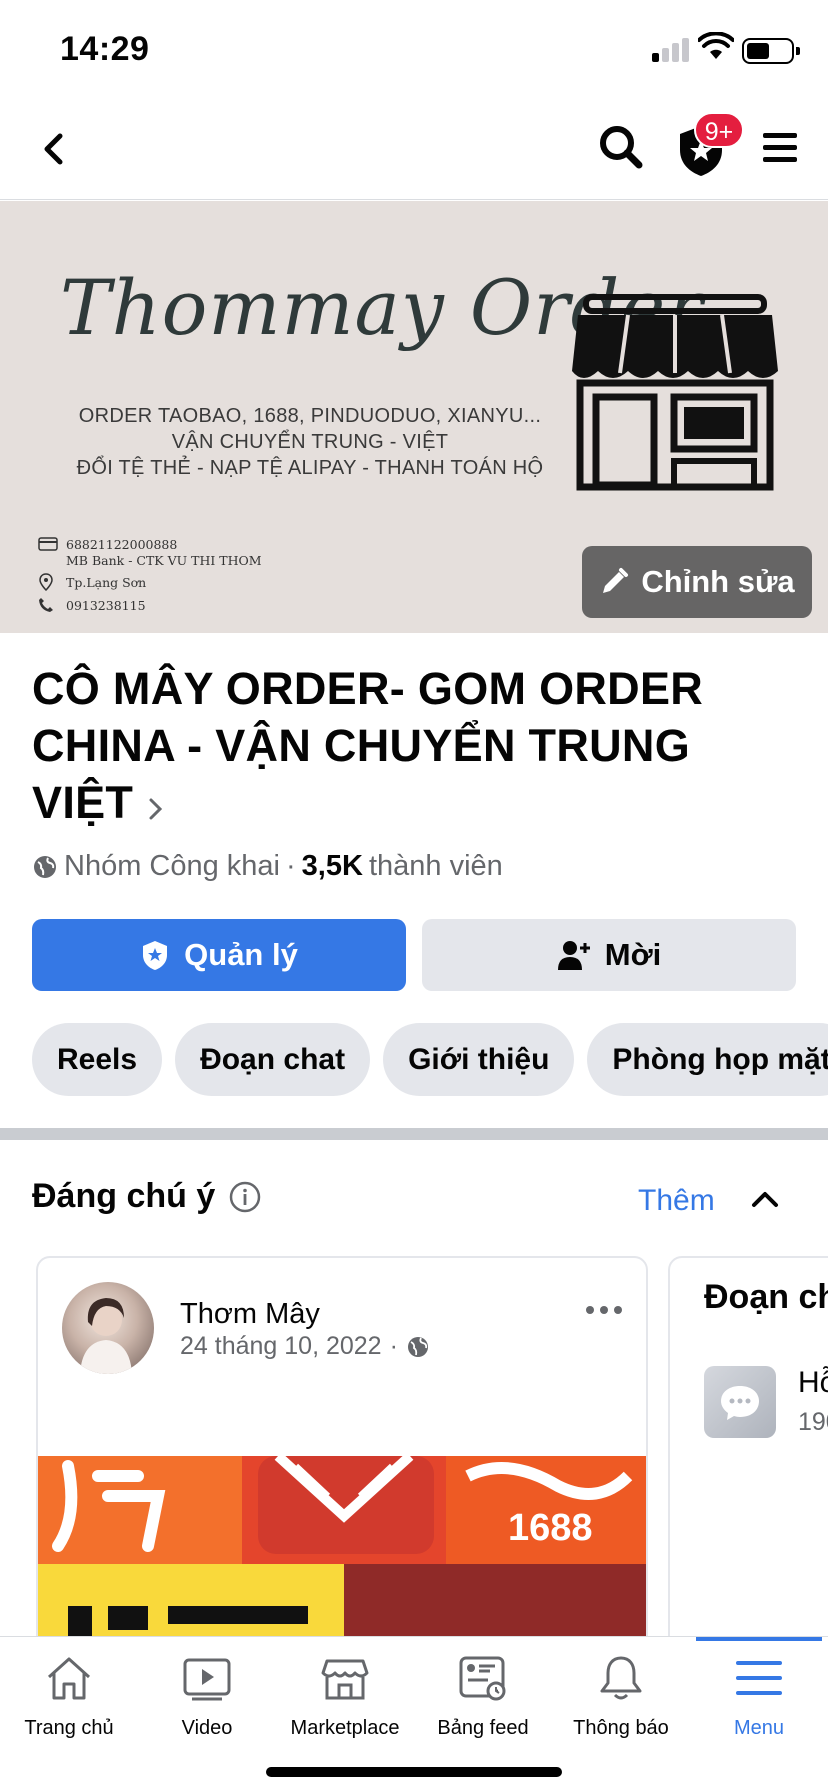 The width and height of the screenshot is (828, 1792). I want to click on post-image-text: 1688, so click(550, 1528).